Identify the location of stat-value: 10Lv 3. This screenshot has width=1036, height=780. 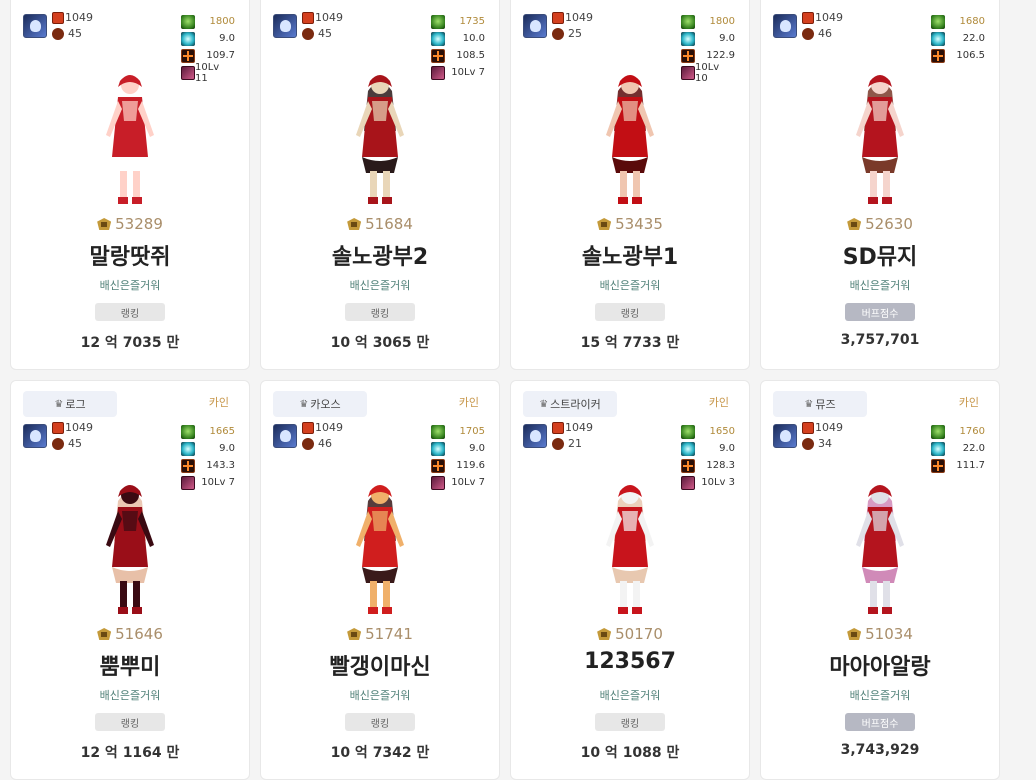
(718, 482).